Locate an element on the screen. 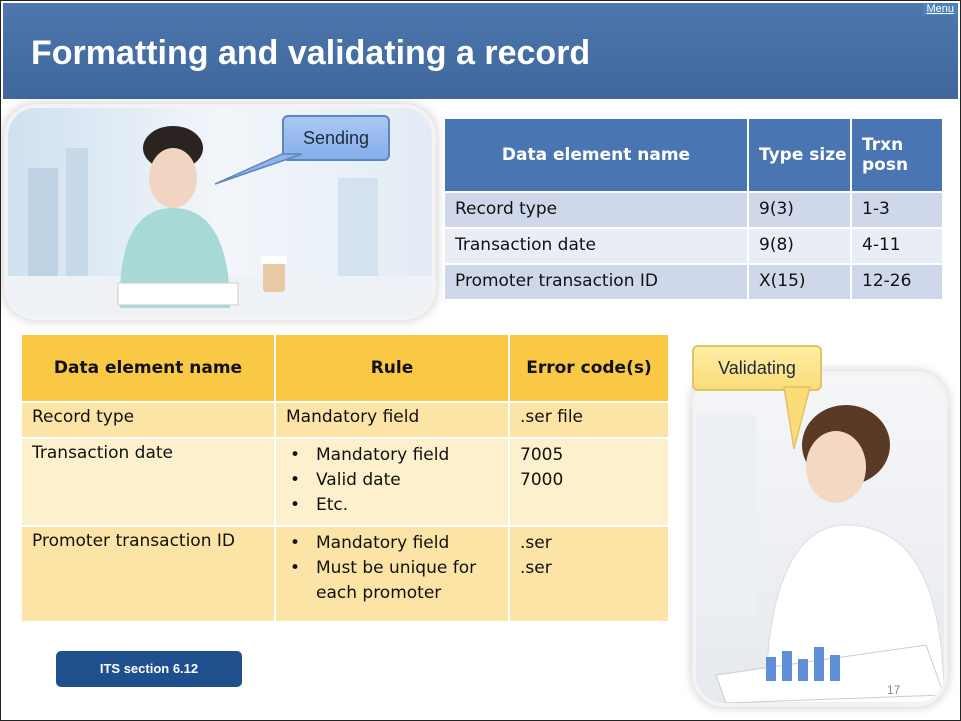 The image size is (961, 721). validation-cell-name: Promoter transaction ID is located at coordinates (148, 574).